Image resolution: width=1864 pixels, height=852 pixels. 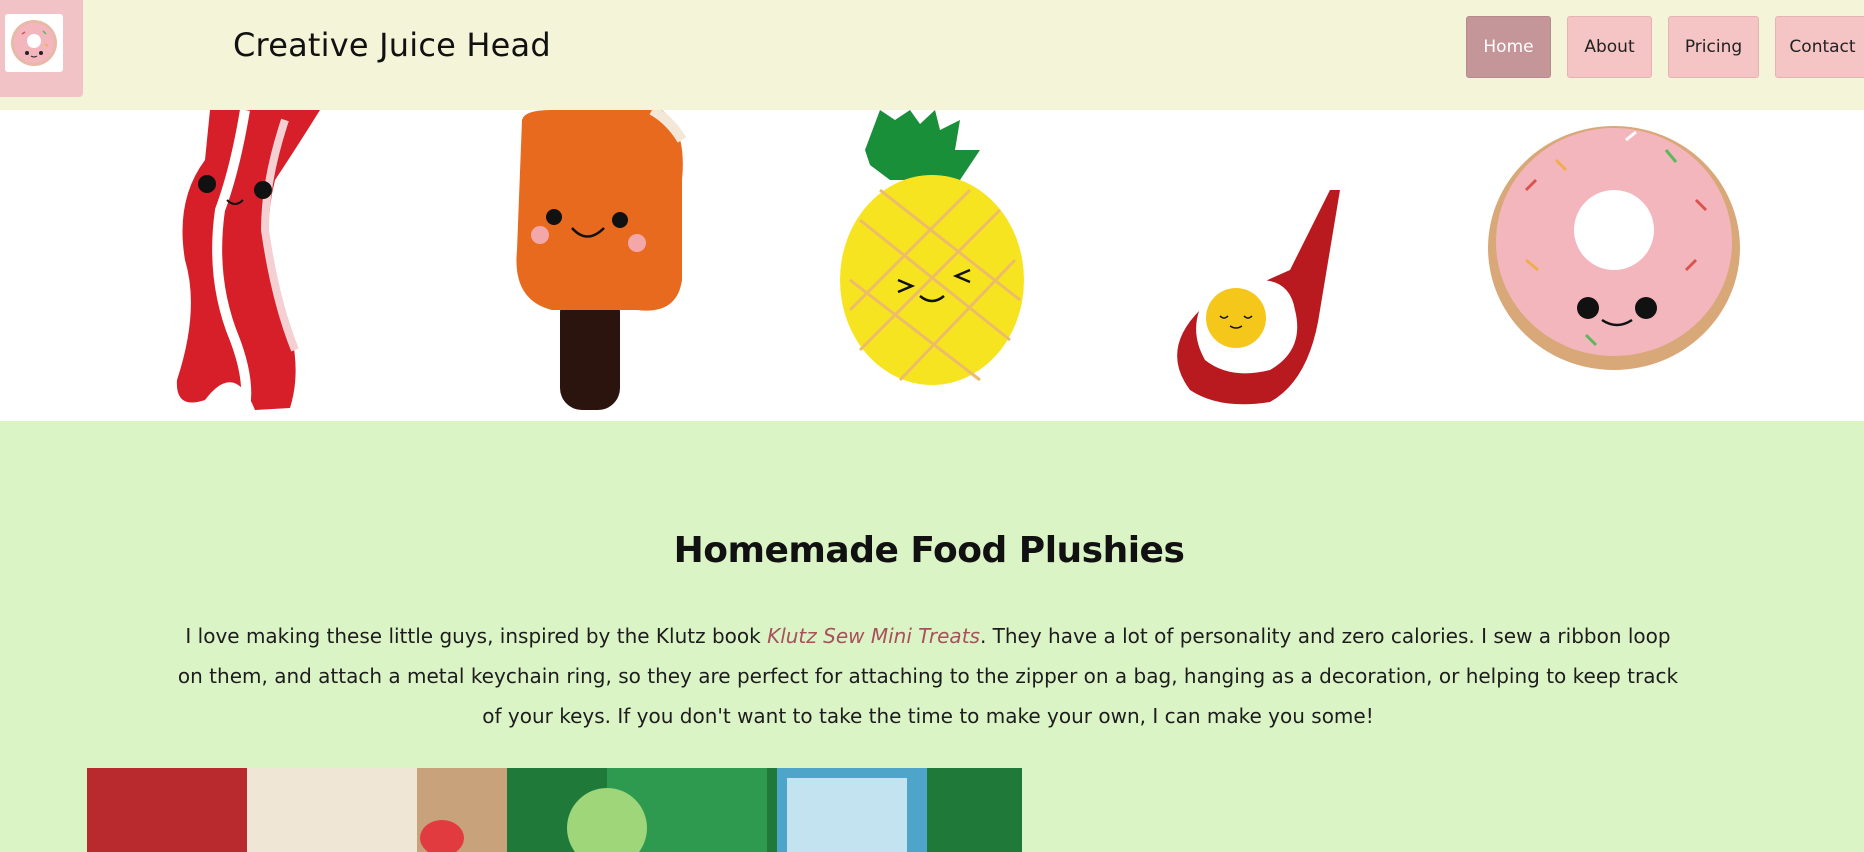 What do you see at coordinates (601, 260) in the screenshot?
I see `popsicle-plush-image` at bounding box center [601, 260].